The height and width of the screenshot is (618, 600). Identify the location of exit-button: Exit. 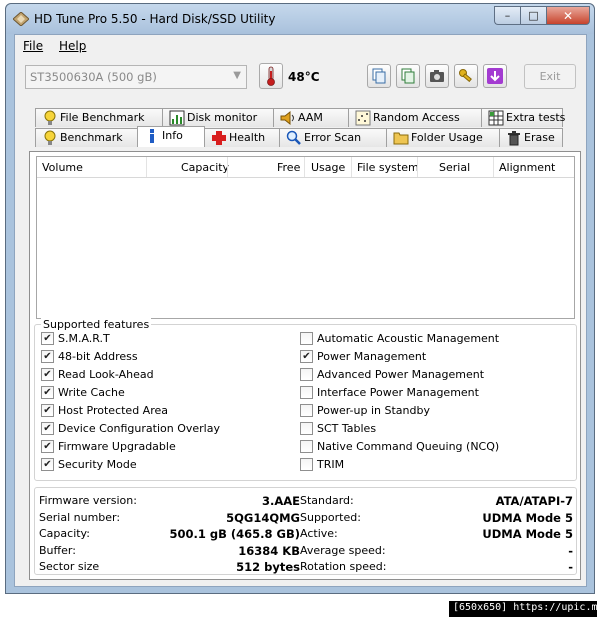
(550, 76).